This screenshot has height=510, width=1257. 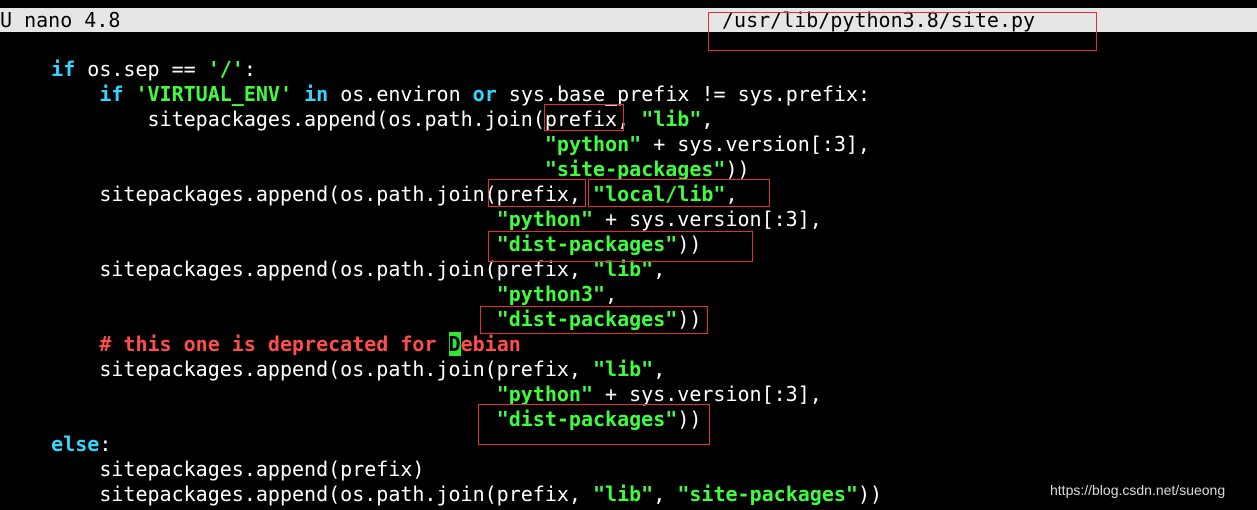 I want to click on string-literal: 'VIRTUAL_ENV', so click(x=214, y=94).